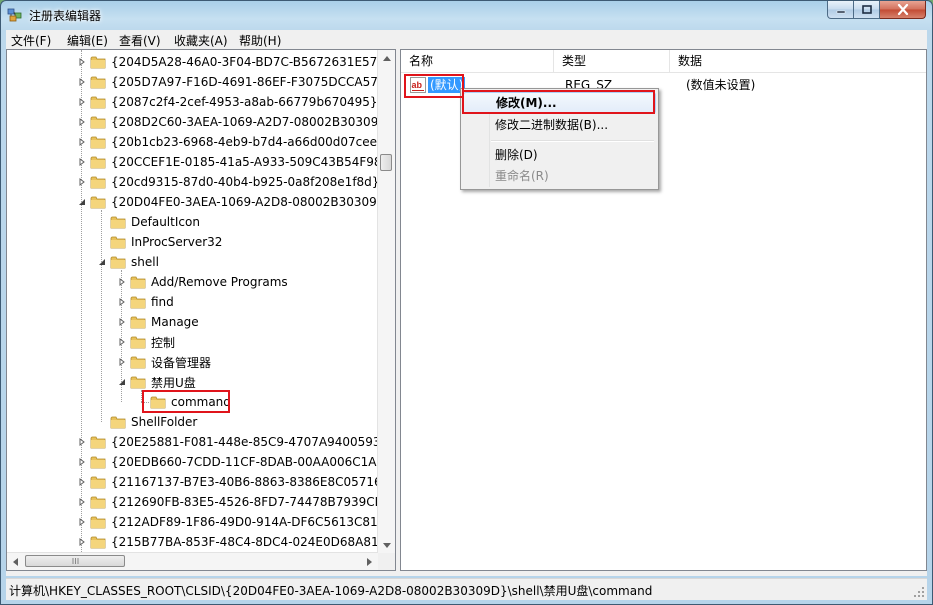  Describe the element at coordinates (201, 402) in the screenshot. I see `tree-item-label: command` at that location.